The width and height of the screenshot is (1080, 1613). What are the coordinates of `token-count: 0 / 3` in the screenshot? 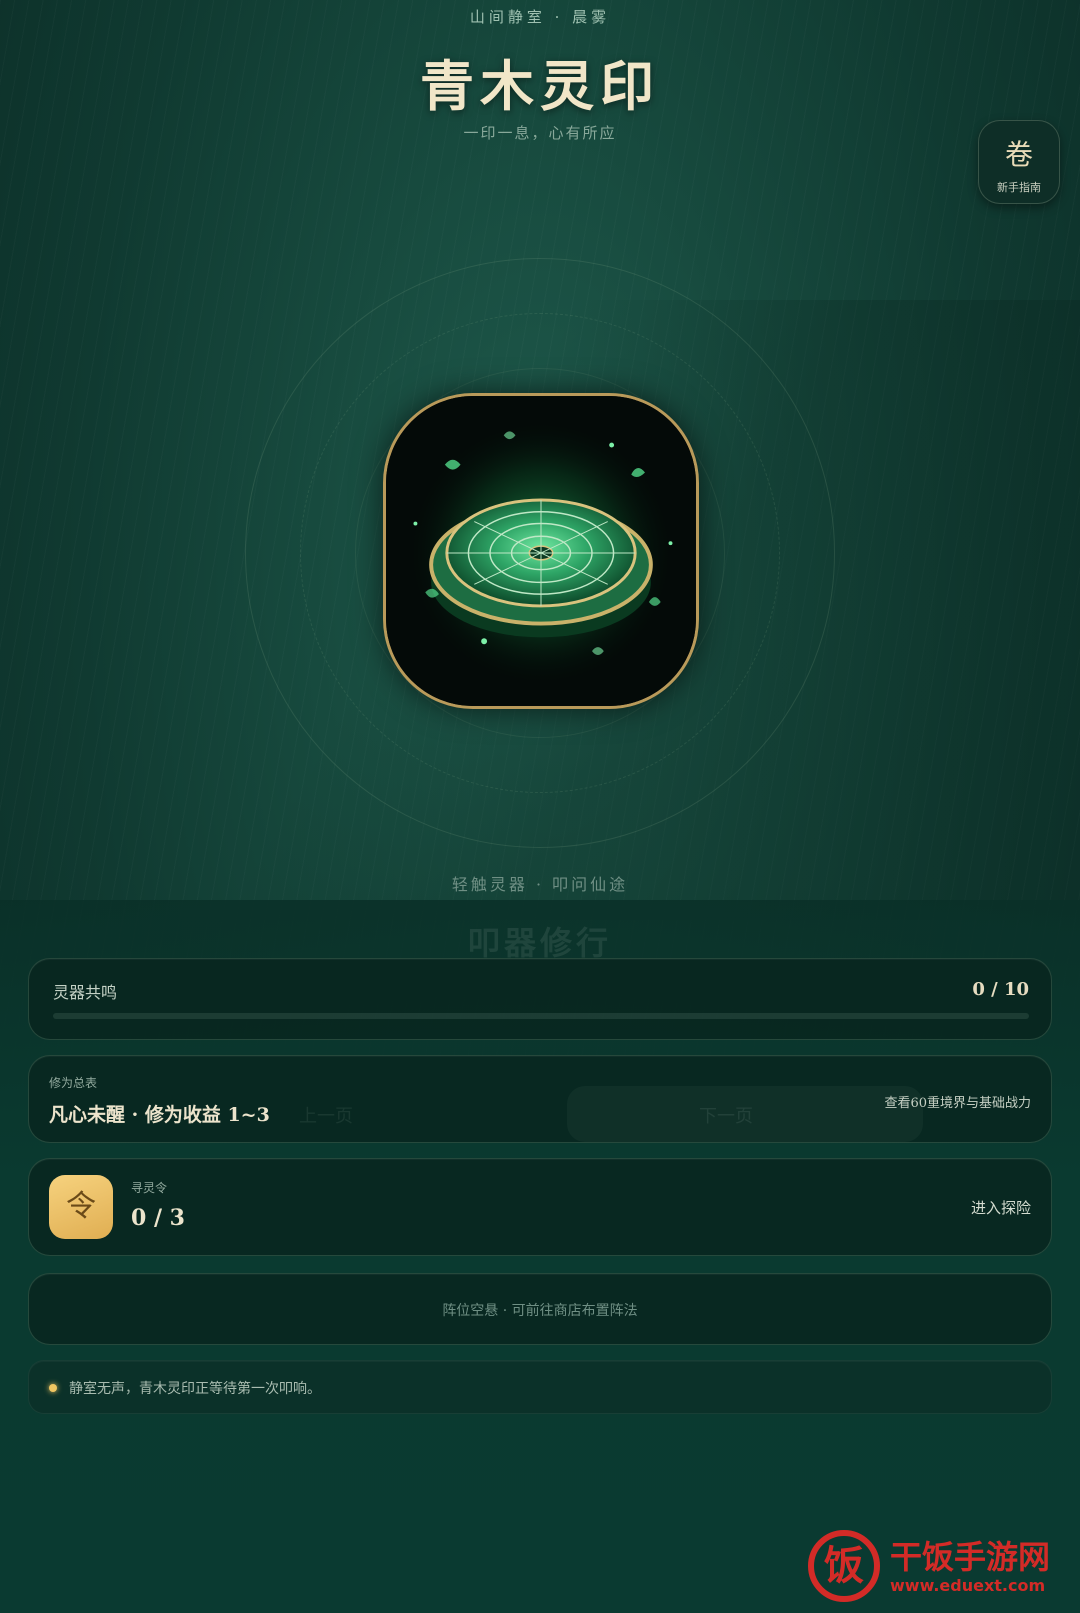 It's located at (158, 1218).